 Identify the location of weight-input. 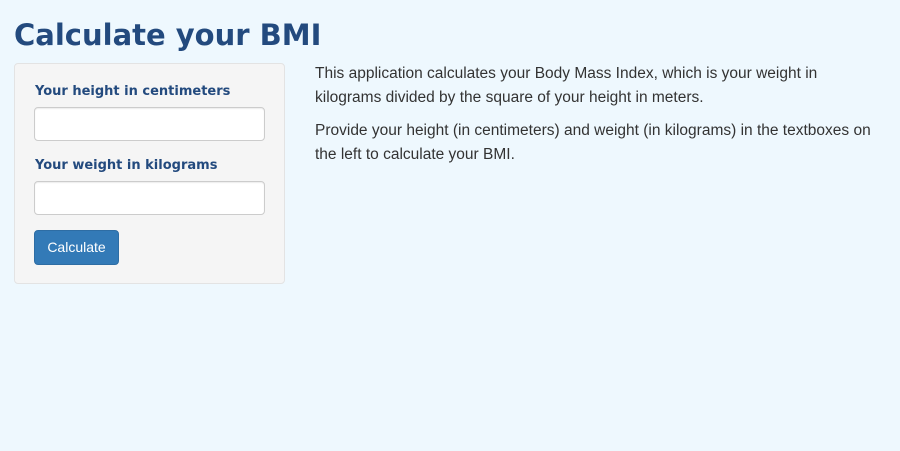
(149, 198).